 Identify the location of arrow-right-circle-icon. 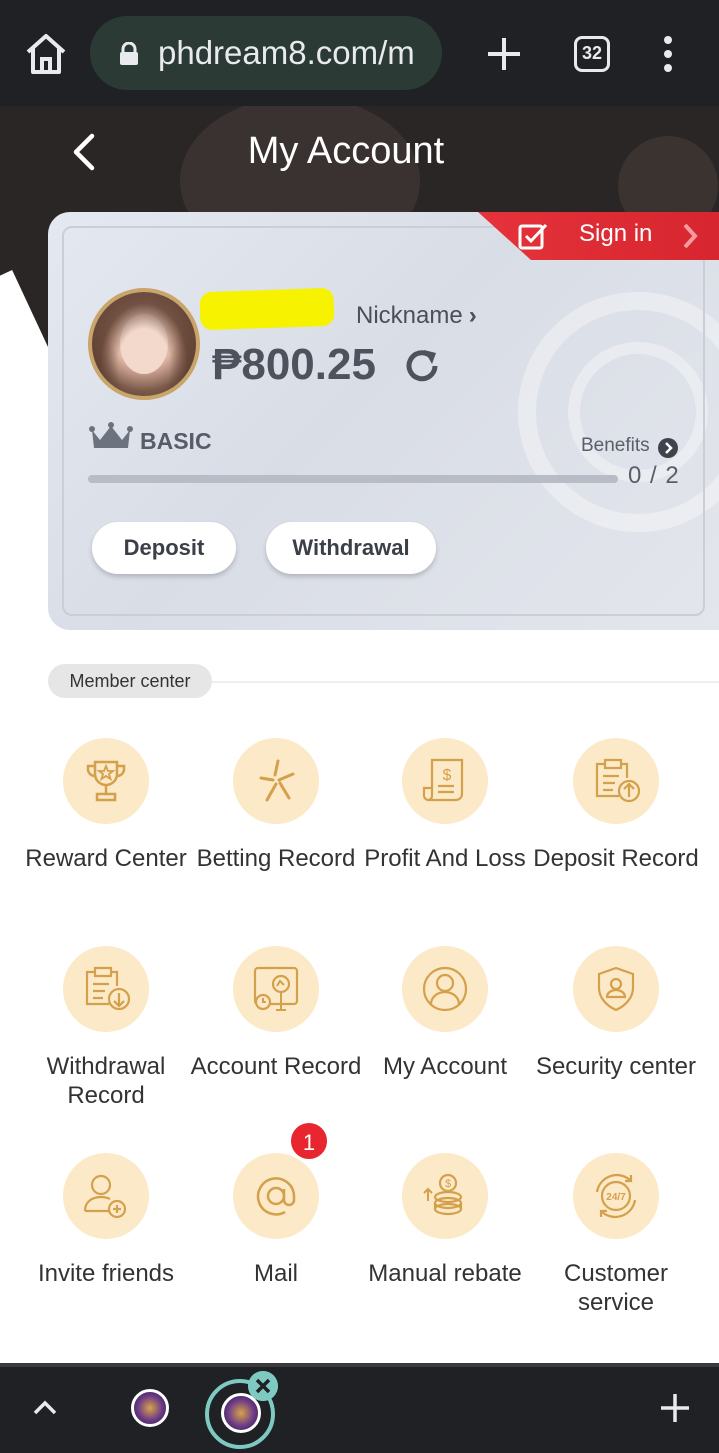
(668, 448).